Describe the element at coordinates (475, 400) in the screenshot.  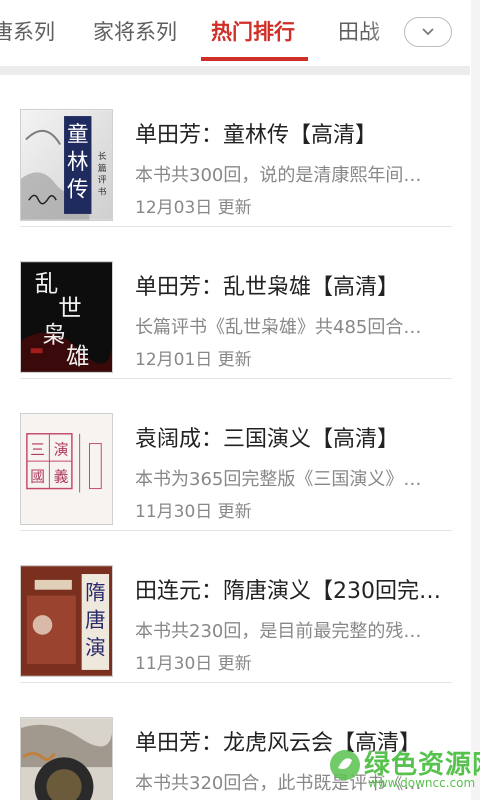
I see `scrollbar-track` at that location.